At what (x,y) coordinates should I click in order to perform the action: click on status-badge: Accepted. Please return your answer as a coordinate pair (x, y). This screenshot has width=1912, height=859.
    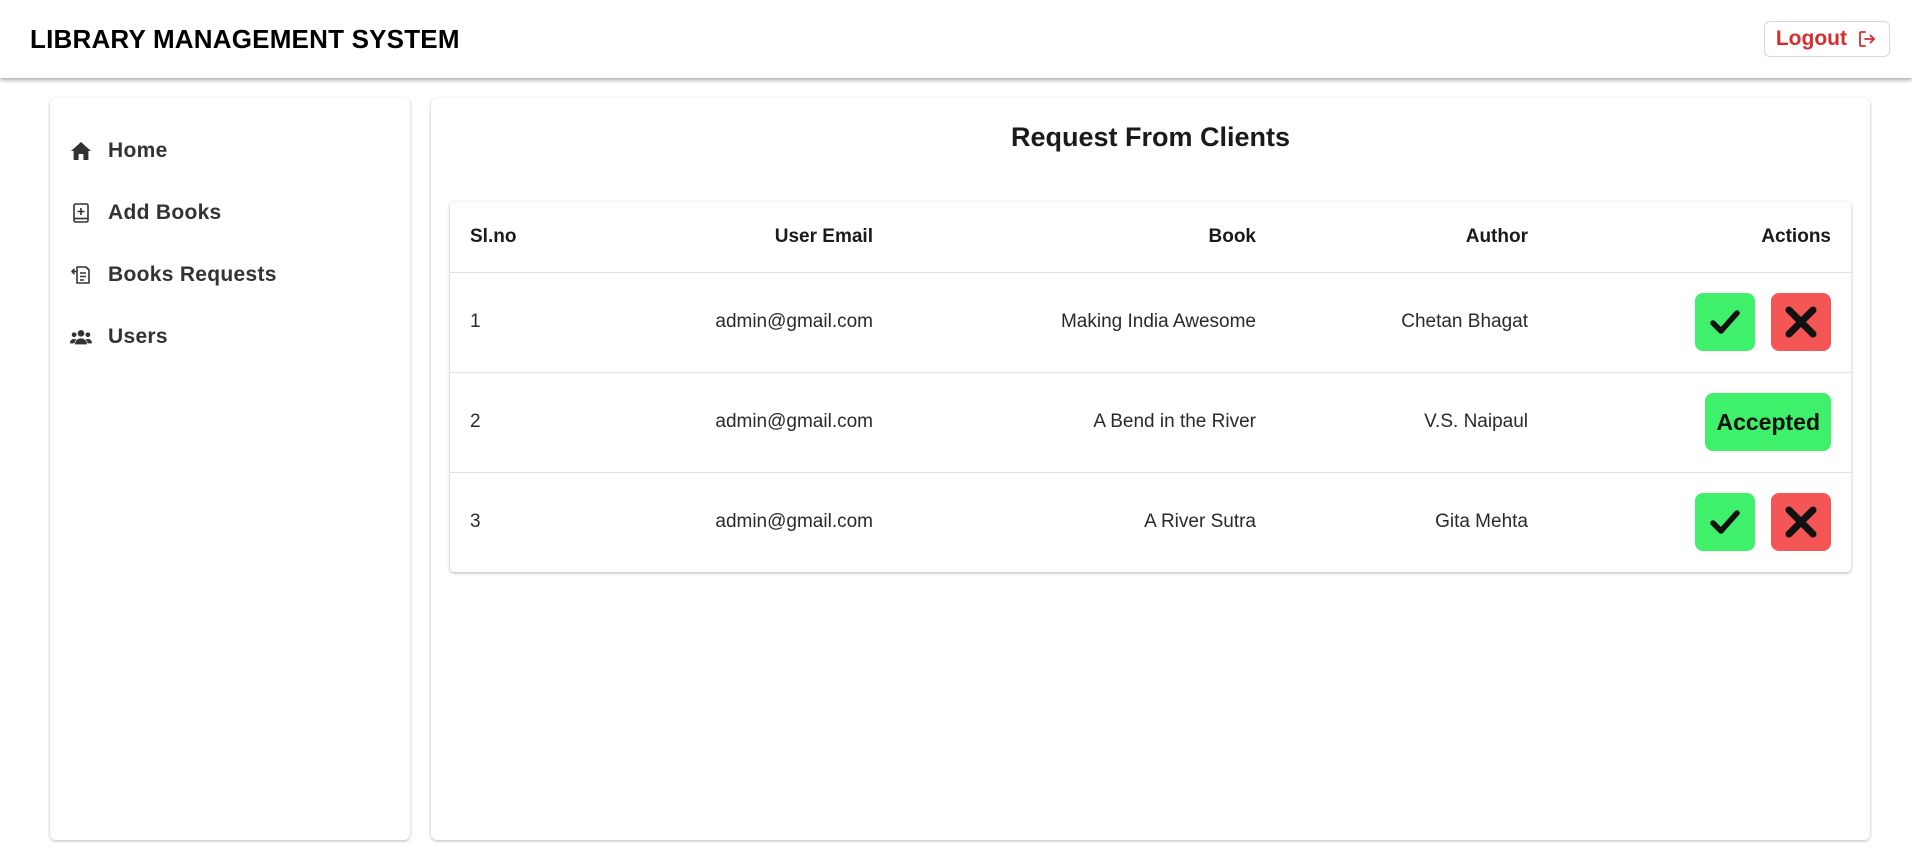
    Looking at the image, I should click on (1768, 422).